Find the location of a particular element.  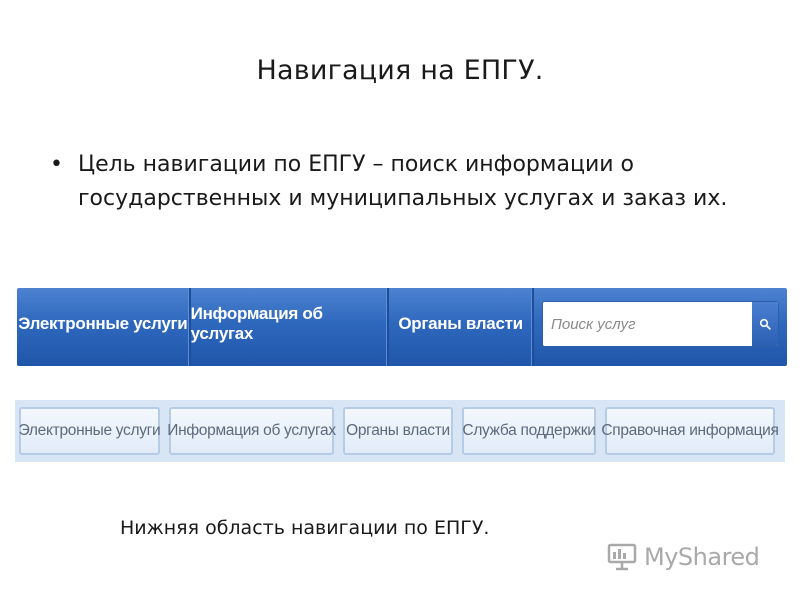

watermark-text: MyShared is located at coordinates (702, 557).